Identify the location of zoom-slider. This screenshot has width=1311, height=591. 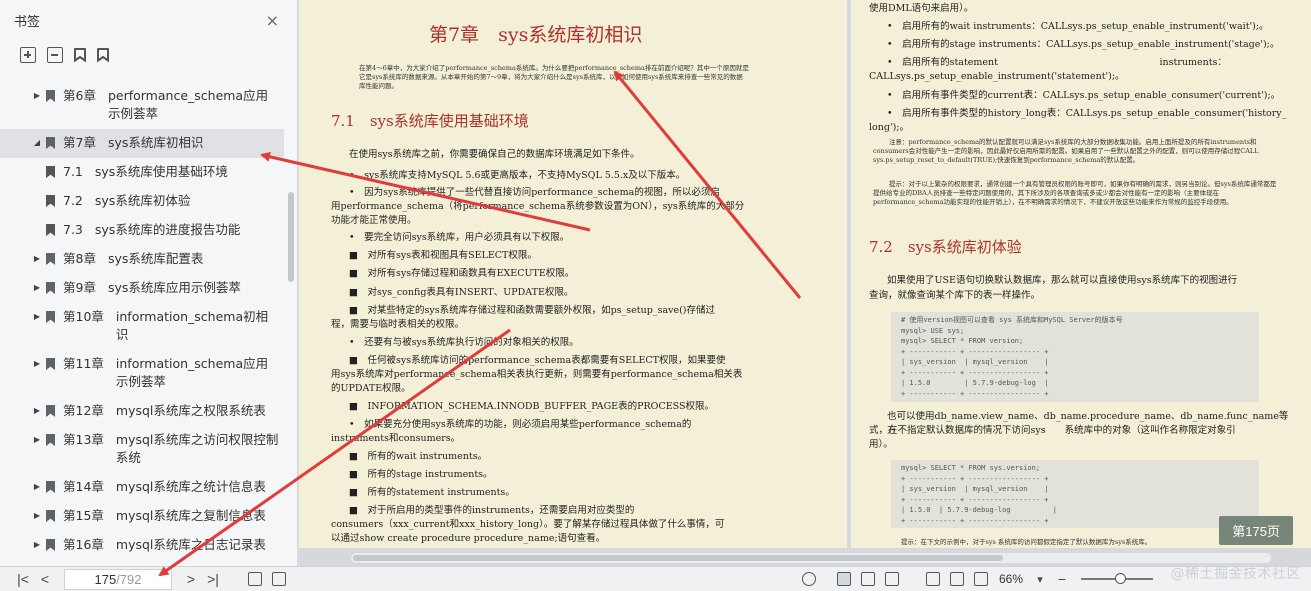
(1117, 578).